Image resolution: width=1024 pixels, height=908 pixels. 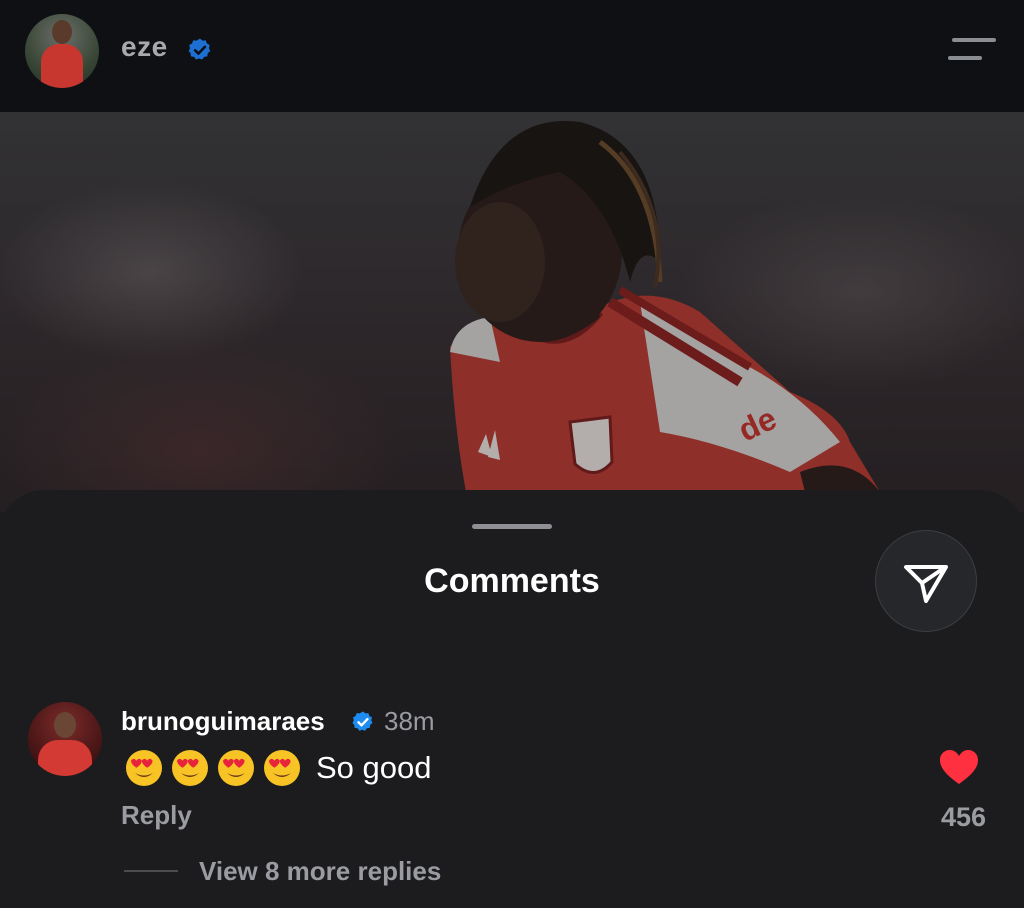 I want to click on profile-avatar, so click(x=62, y=51).